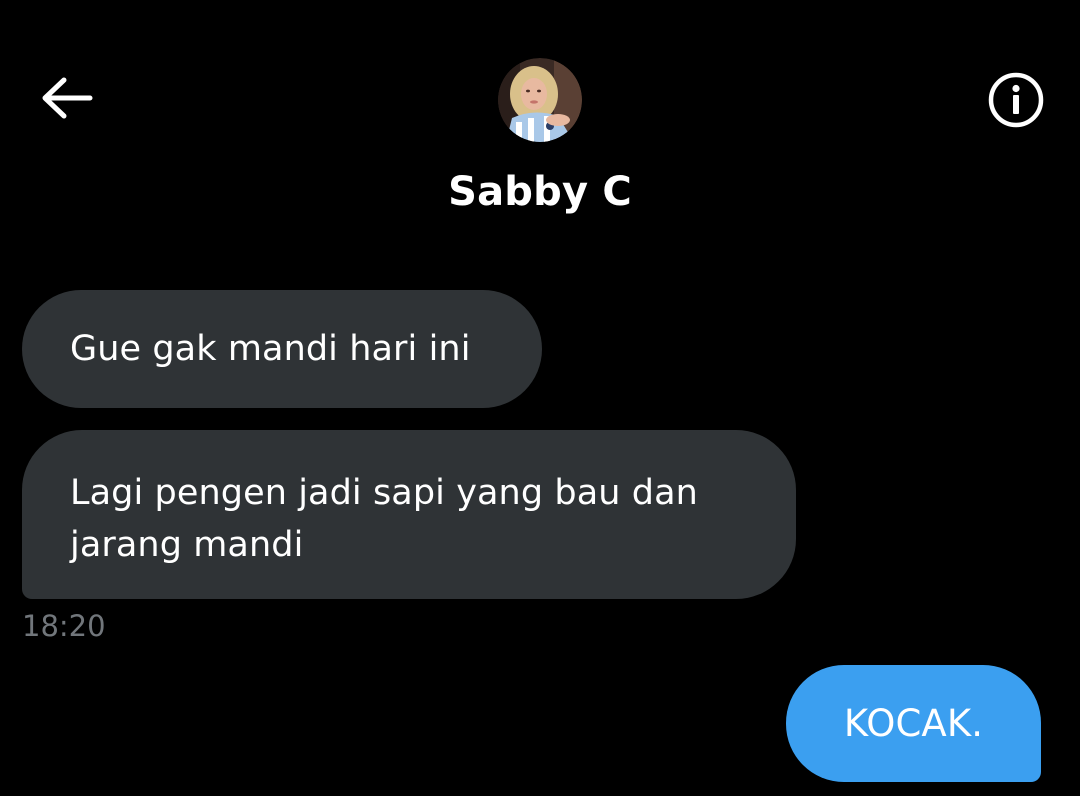 The width and height of the screenshot is (1080, 796). Describe the element at coordinates (540, 192) in the screenshot. I see `contact-name: Sabby C` at that location.